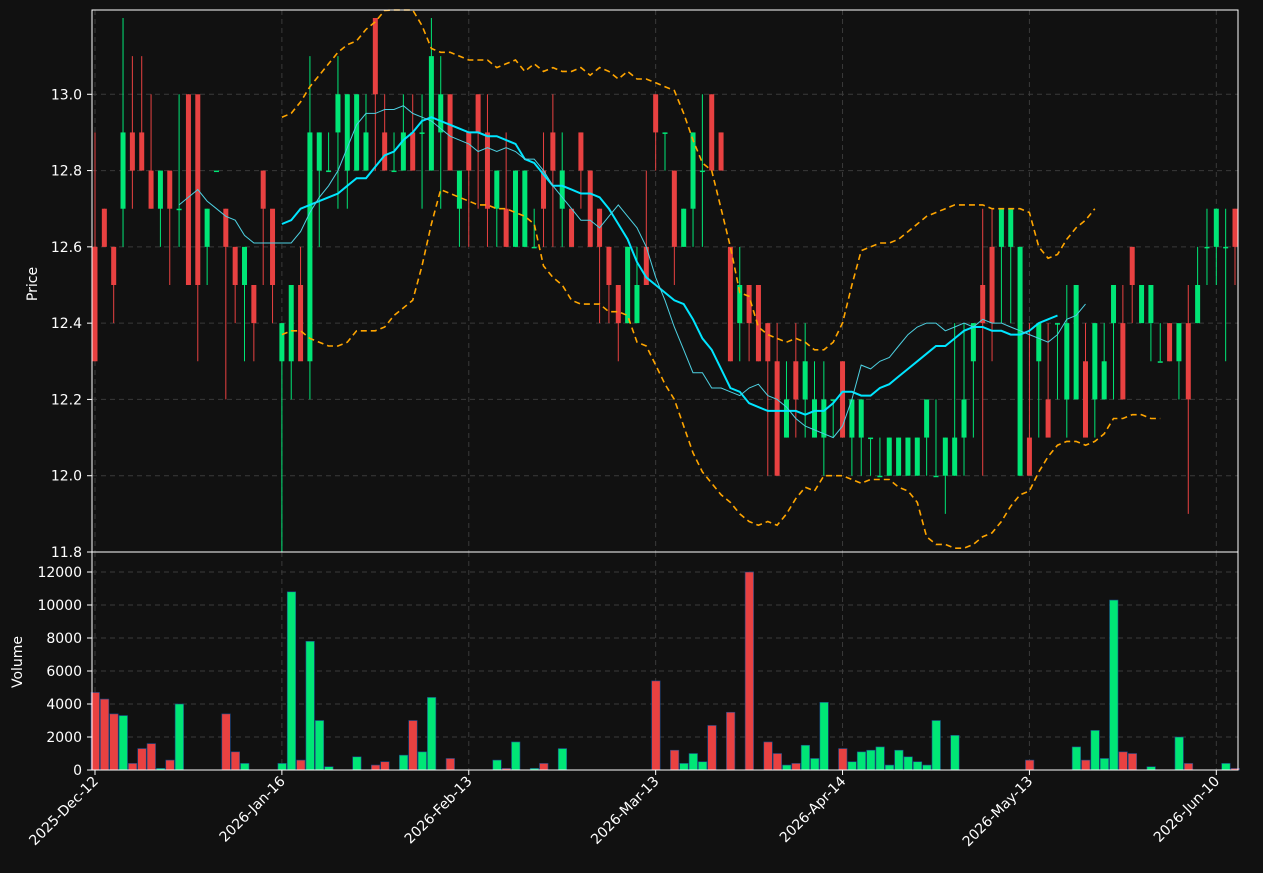  What do you see at coordinates (66, 400) in the screenshot?
I see `price-tick-label: 12.2` at bounding box center [66, 400].